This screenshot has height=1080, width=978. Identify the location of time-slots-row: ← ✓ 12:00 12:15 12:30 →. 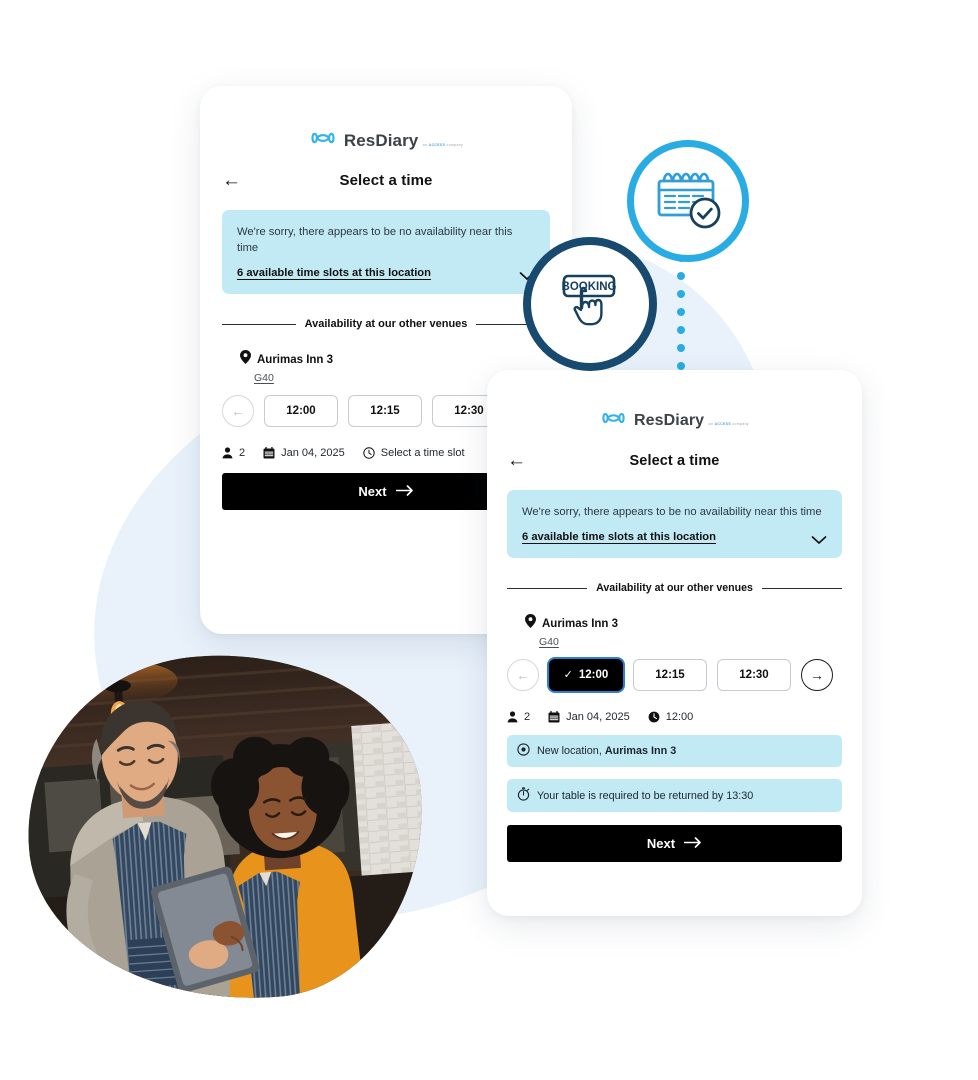
(674, 675).